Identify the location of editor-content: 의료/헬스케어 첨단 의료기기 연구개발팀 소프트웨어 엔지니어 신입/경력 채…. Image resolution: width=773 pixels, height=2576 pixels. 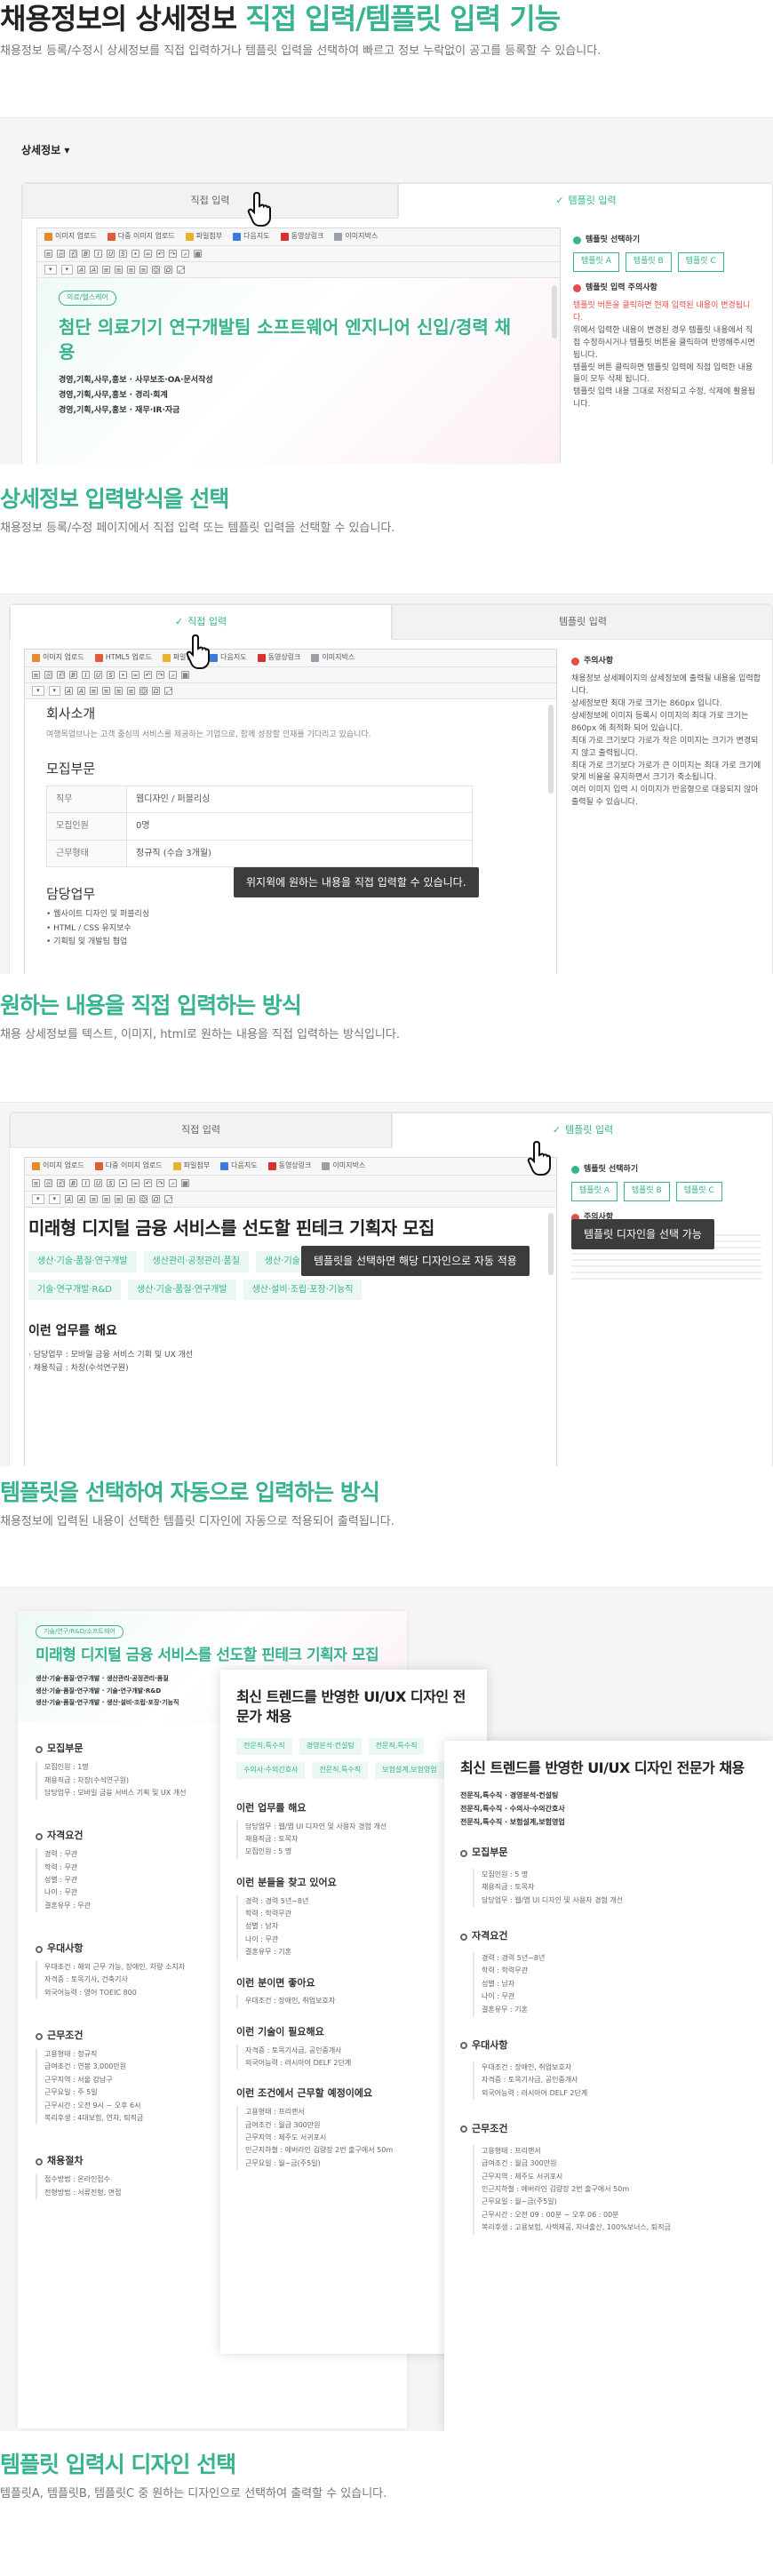
(298, 371).